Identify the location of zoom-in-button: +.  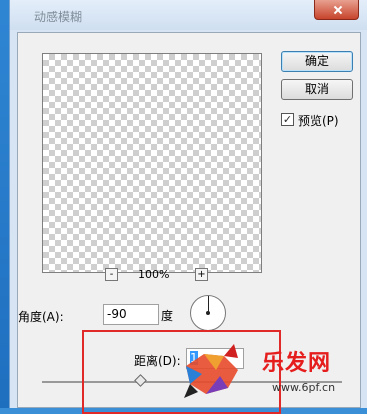
(201, 274).